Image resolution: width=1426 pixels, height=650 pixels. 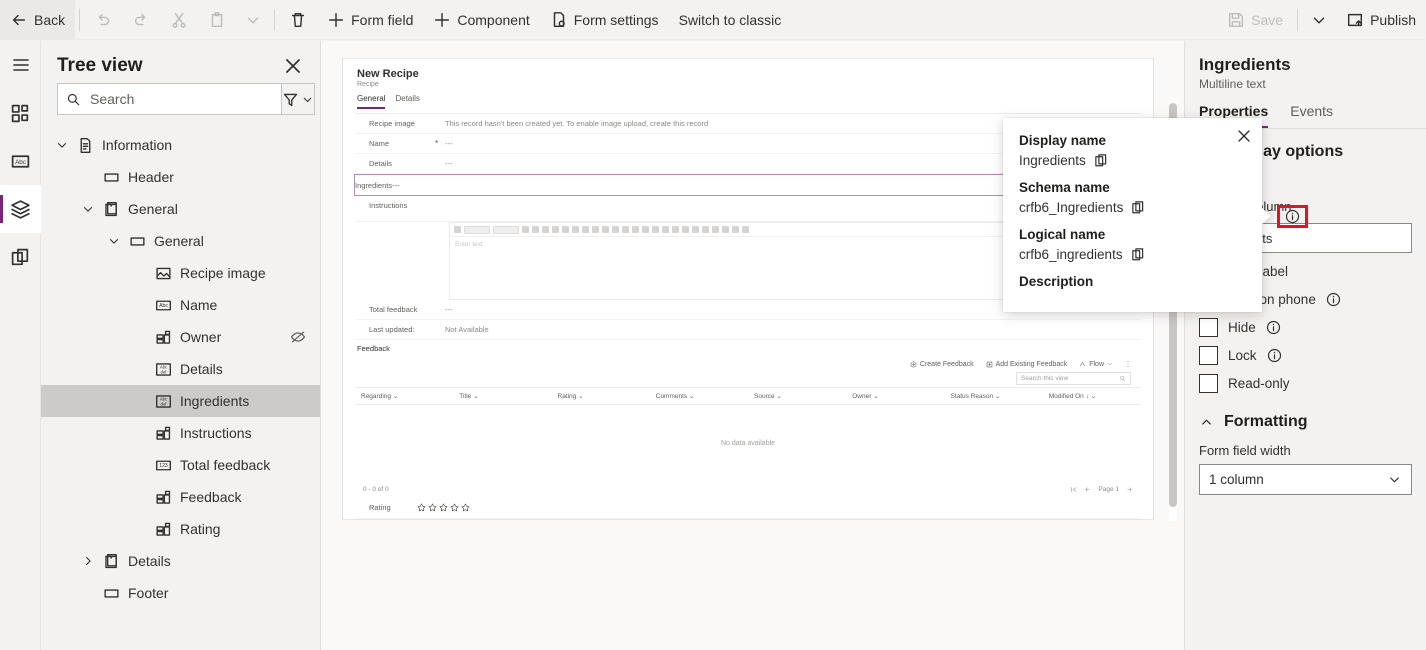 What do you see at coordinates (1244, 136) in the screenshot?
I see `close-icon` at bounding box center [1244, 136].